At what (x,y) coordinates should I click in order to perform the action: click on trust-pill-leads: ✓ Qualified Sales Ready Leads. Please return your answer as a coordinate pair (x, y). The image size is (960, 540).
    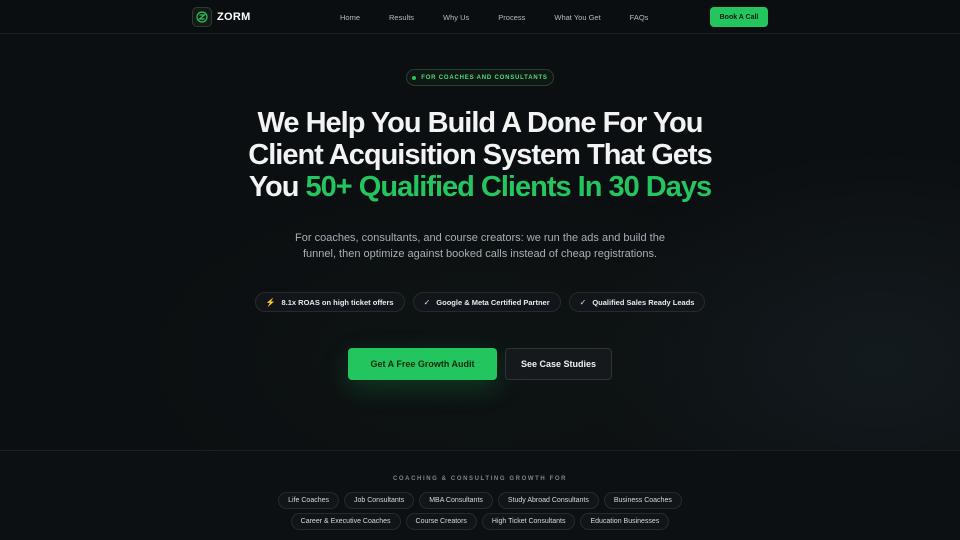
    Looking at the image, I should click on (637, 302).